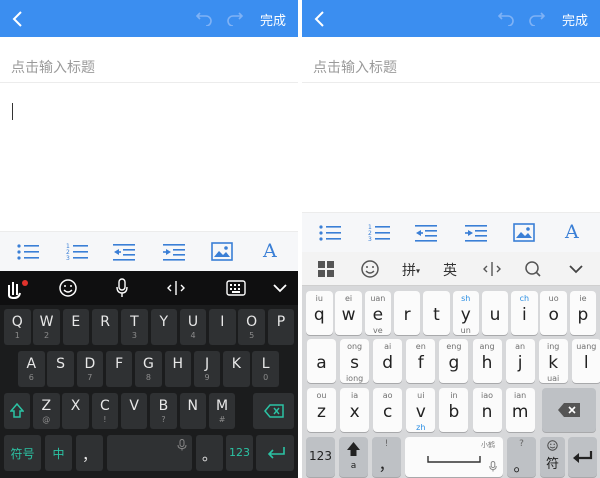  What do you see at coordinates (105, 327) in the screenshot?
I see `key-r: R` at bounding box center [105, 327].